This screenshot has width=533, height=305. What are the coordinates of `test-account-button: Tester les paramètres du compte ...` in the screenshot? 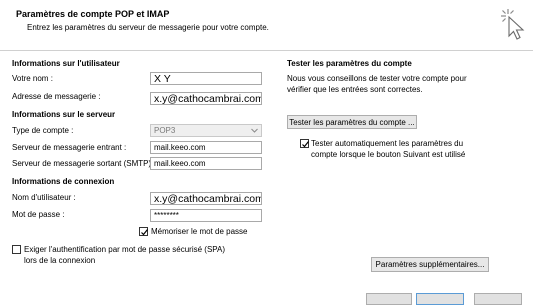 It's located at (352, 122).